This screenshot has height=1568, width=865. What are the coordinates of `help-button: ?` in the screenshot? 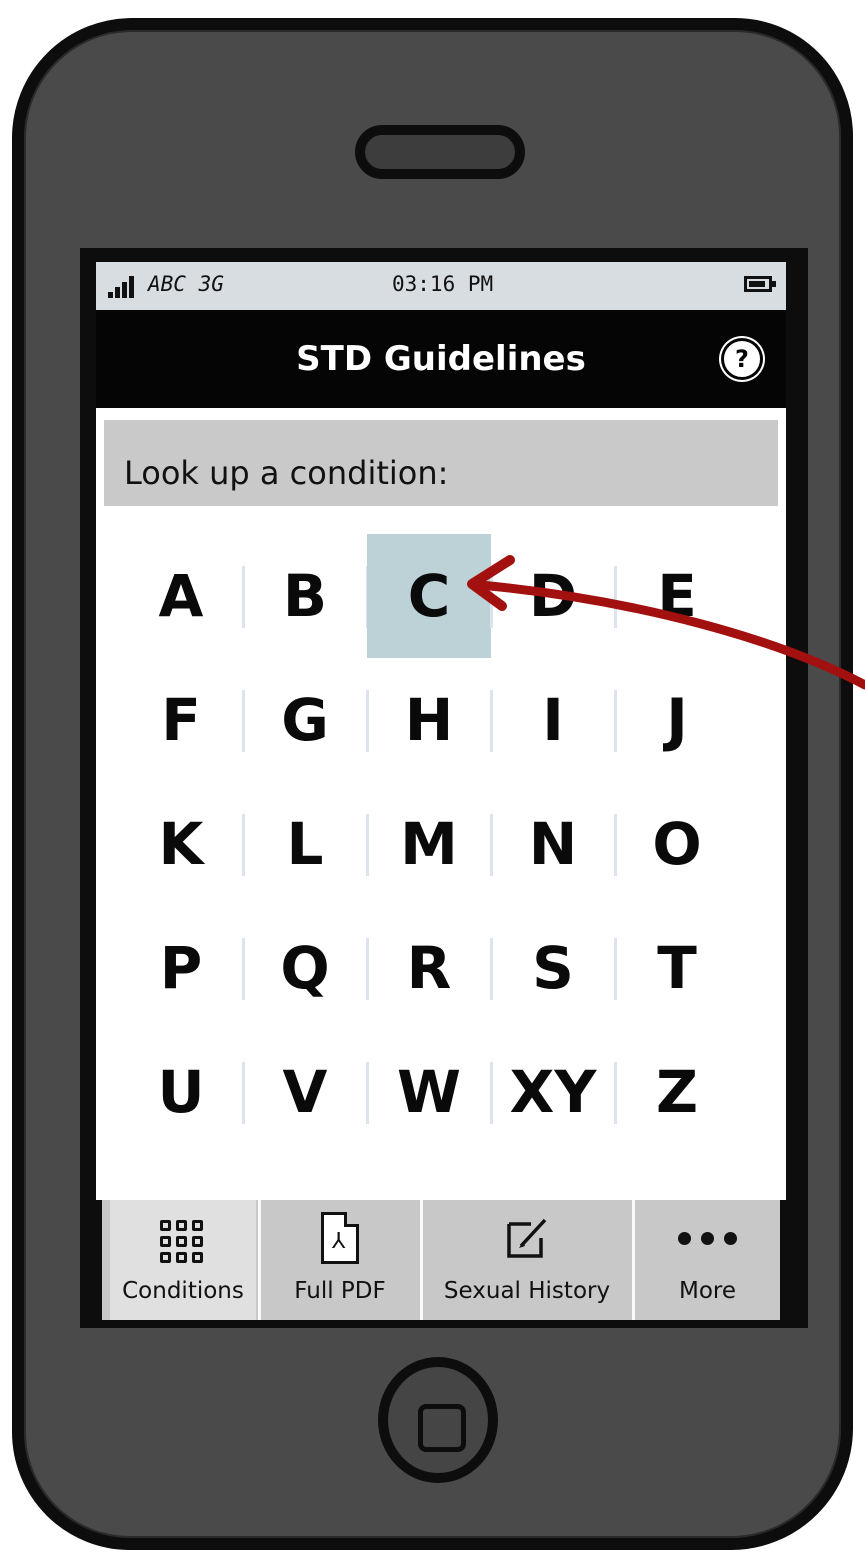 It's located at (742, 359).